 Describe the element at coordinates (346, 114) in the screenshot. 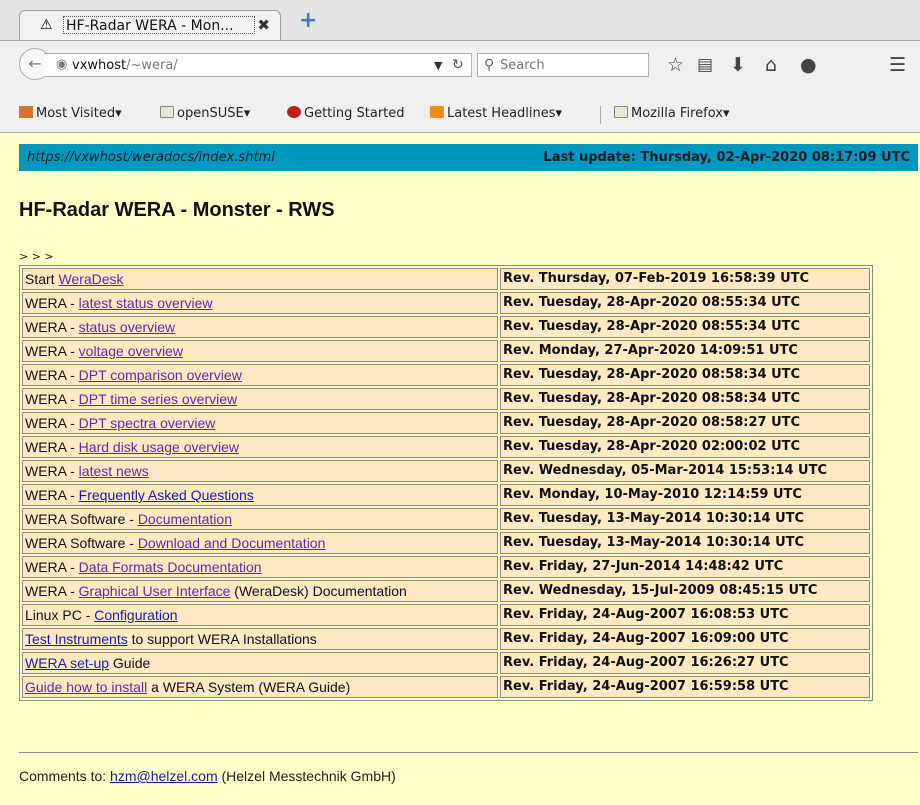

I see `bookmark-getting-started: Getting Started` at that location.